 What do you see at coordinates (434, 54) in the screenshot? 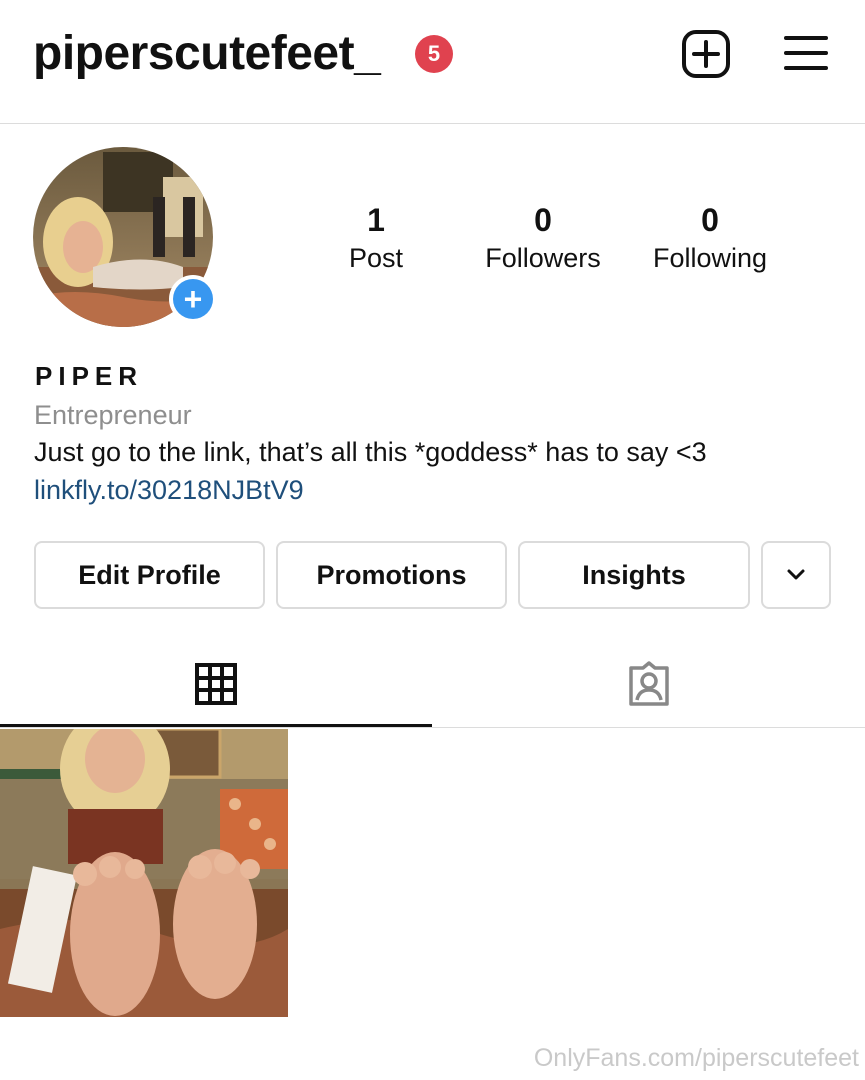
I see `notification-badge: 5` at bounding box center [434, 54].